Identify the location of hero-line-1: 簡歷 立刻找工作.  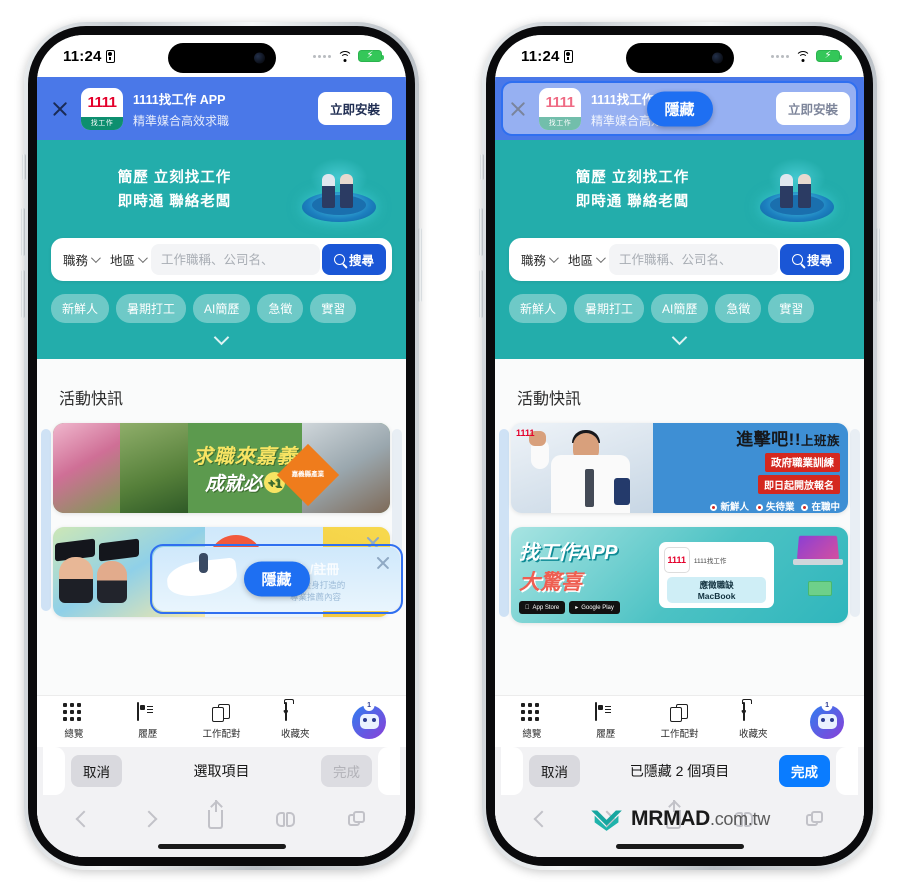
(174, 178).